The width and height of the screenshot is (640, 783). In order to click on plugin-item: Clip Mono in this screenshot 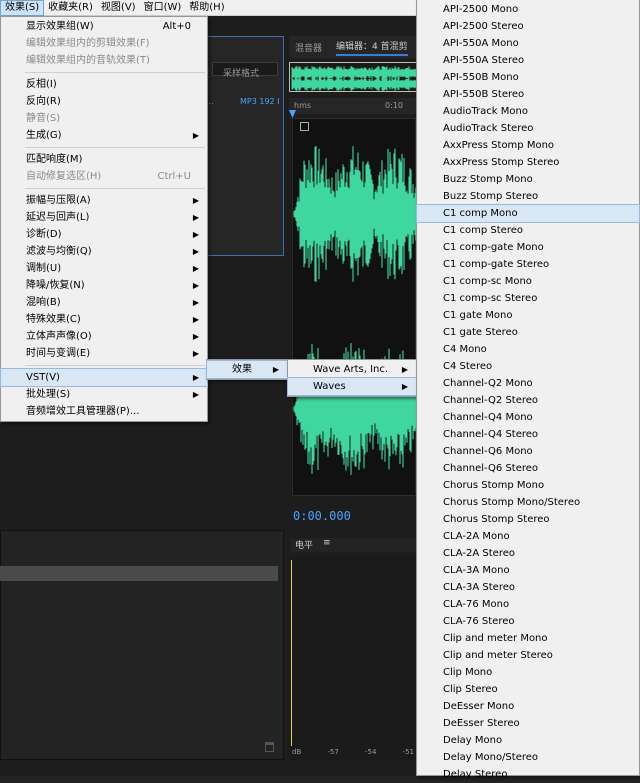, I will do `click(528, 672)`.